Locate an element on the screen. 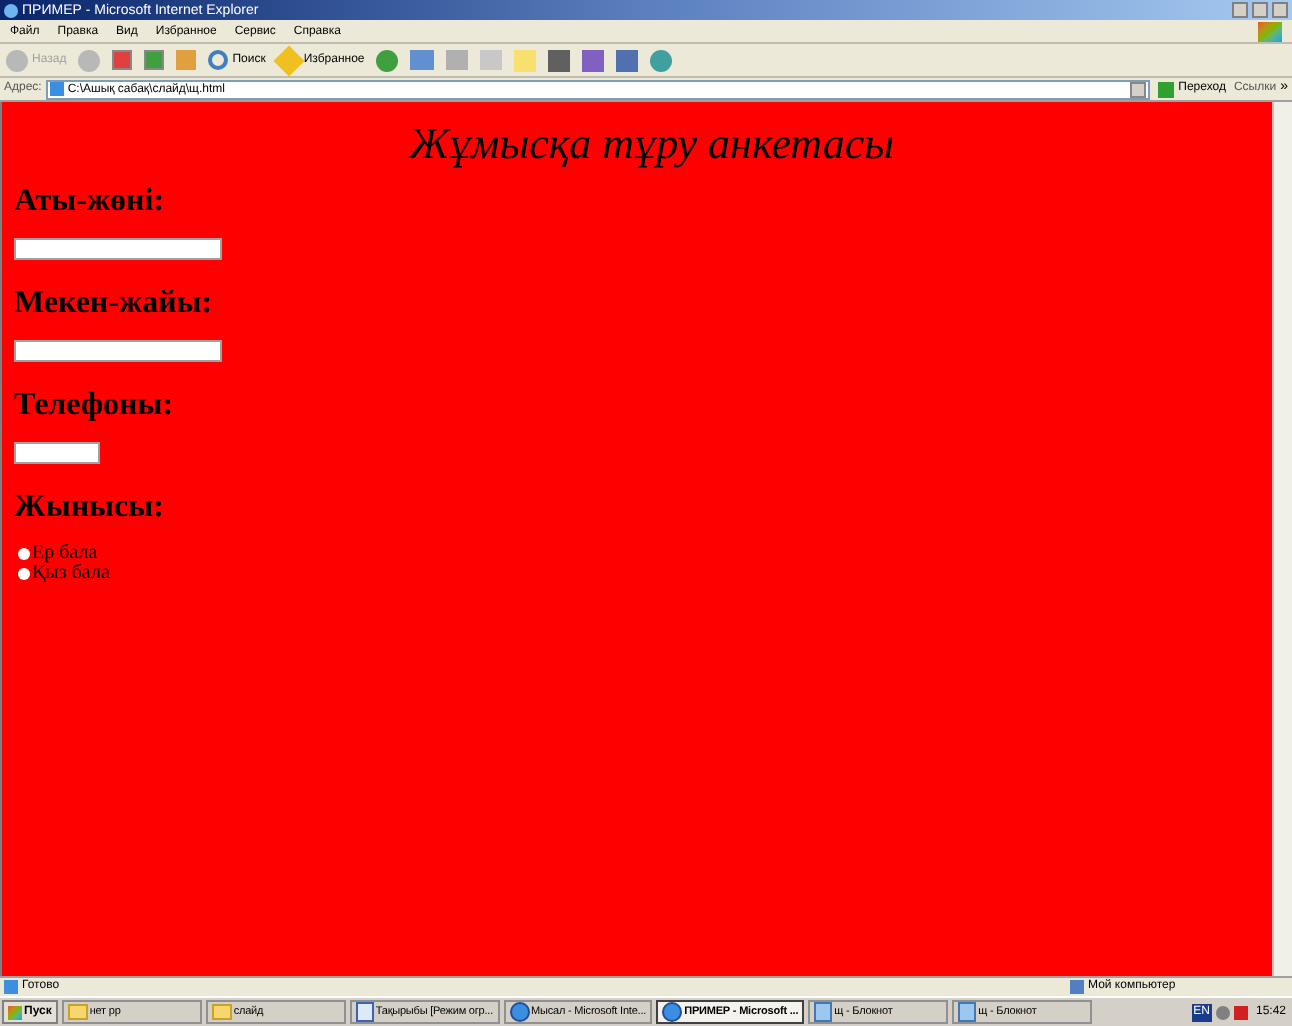 The width and height of the screenshot is (1292, 1026). radio-label: Ер бала is located at coordinates (65, 554).